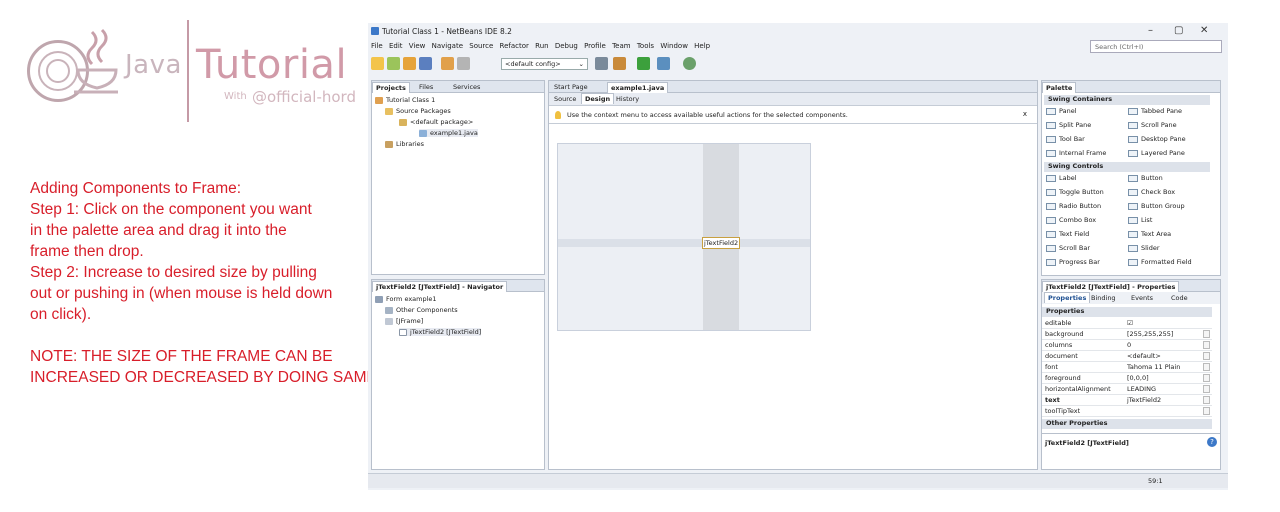 The width and height of the screenshot is (1280, 512). I want to click on prop-editable: editable ☑, so click(1127, 323).